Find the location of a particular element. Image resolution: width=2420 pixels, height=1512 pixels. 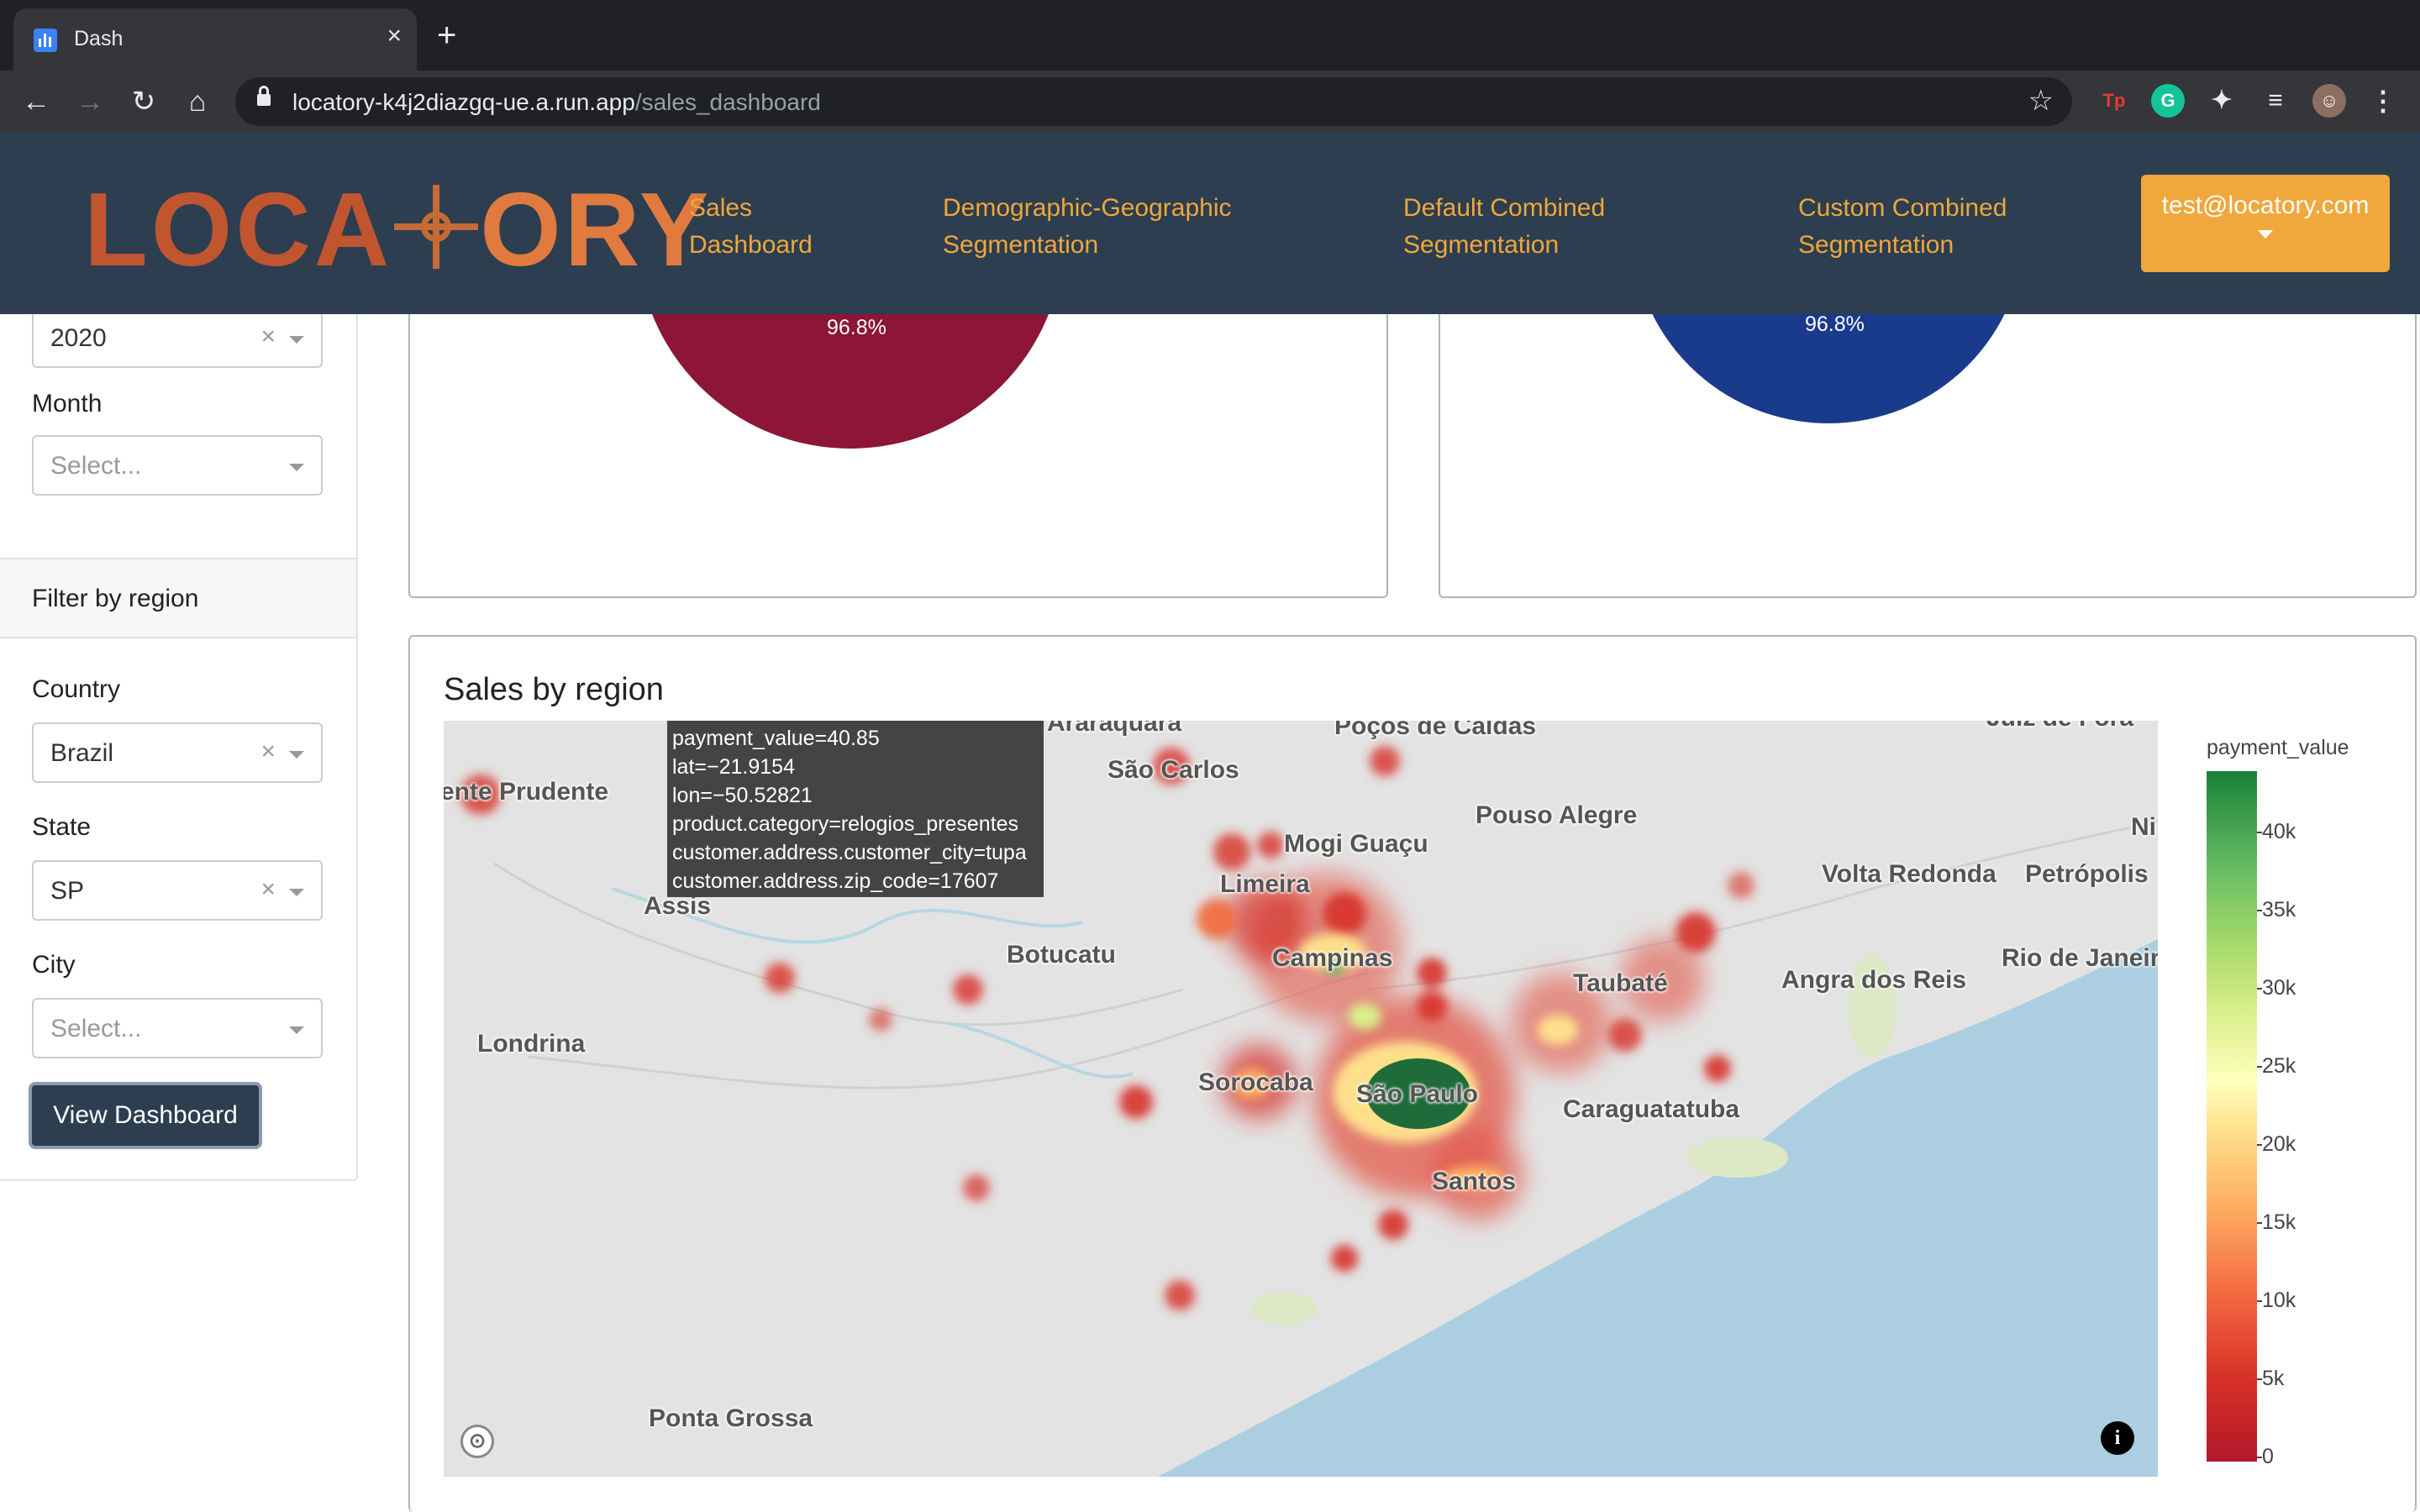

country-label: Country is located at coordinates (77, 689).